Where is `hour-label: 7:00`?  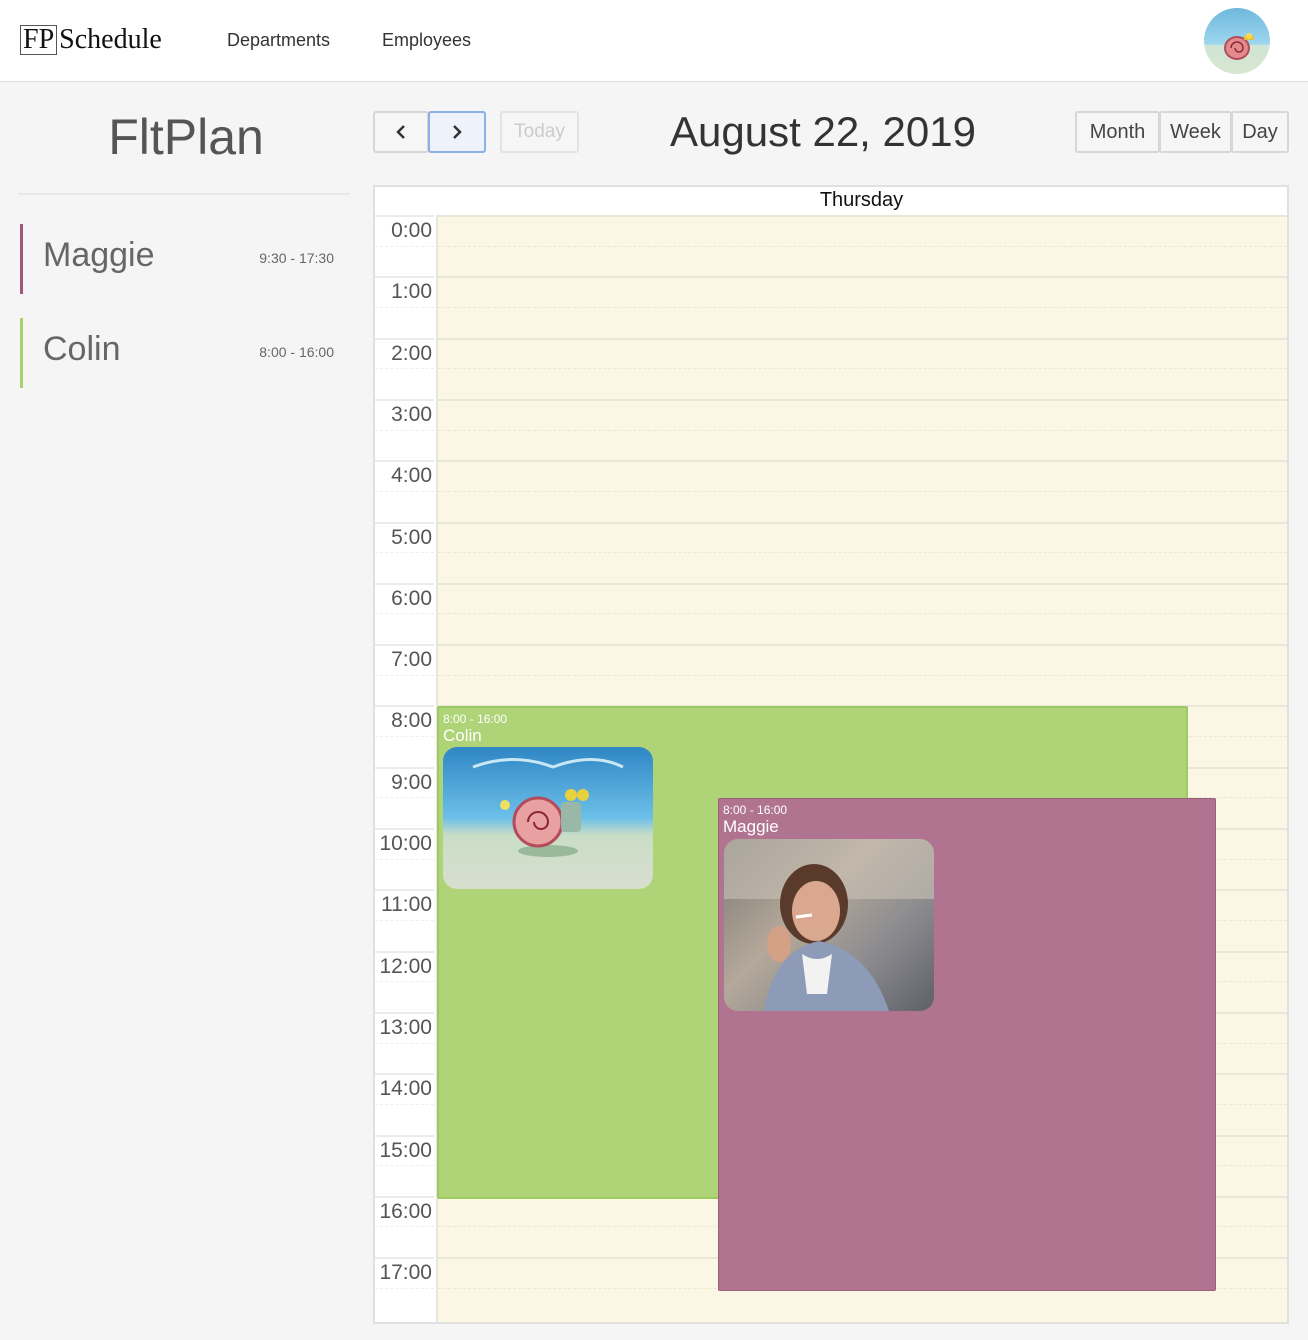 hour-label: 7:00 is located at coordinates (411, 660).